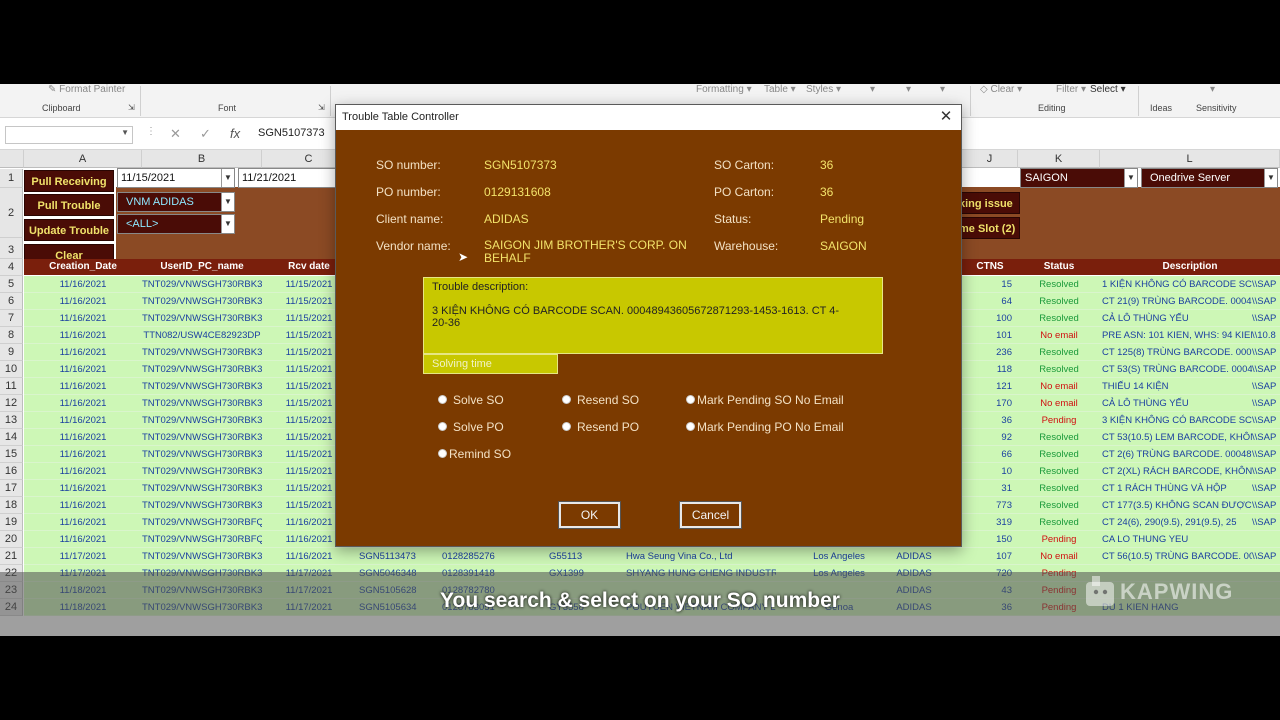 Image resolution: width=1280 pixels, height=720 pixels. What do you see at coordinates (309, 556) in the screenshot?
I see `cell-rcv: 11/16/2021` at bounding box center [309, 556].